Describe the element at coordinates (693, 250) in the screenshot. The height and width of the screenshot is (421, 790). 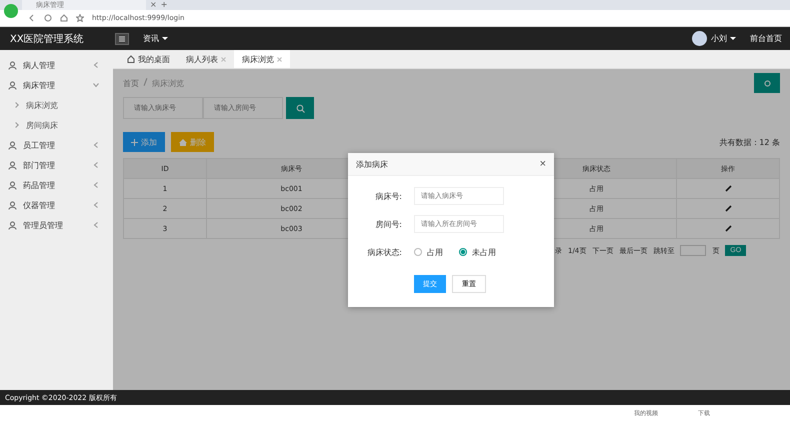
I see `page-number-field` at that location.